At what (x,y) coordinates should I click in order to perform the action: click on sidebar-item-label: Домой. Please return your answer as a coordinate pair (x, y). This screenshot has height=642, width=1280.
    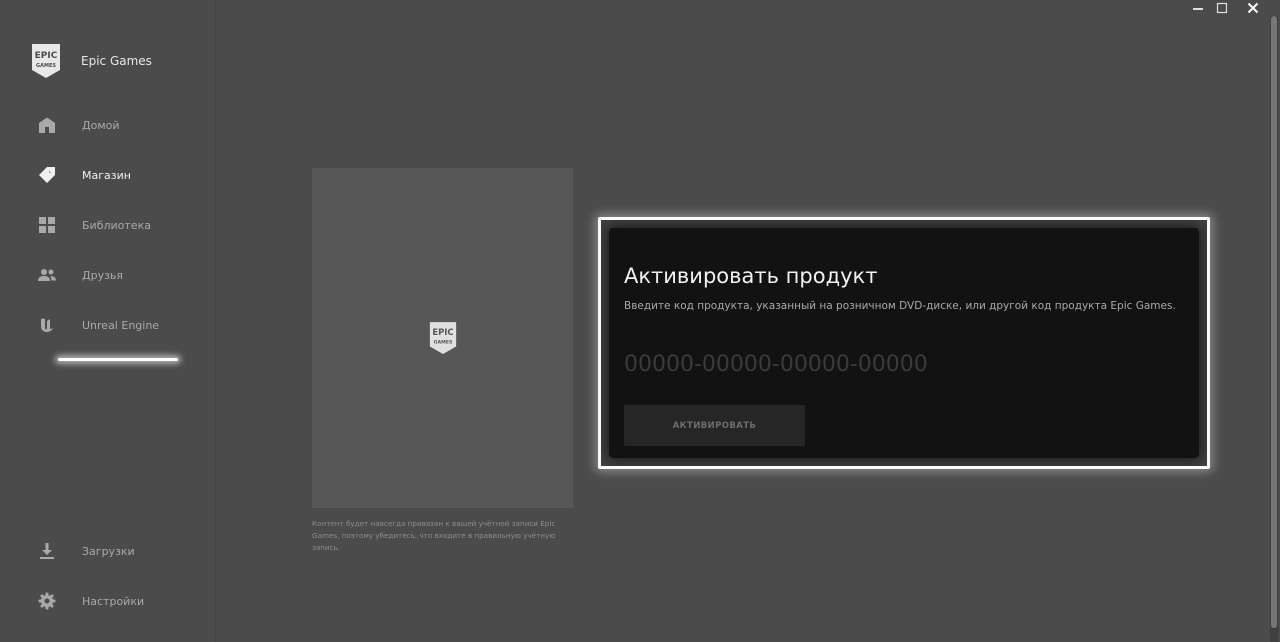
    Looking at the image, I should click on (101, 125).